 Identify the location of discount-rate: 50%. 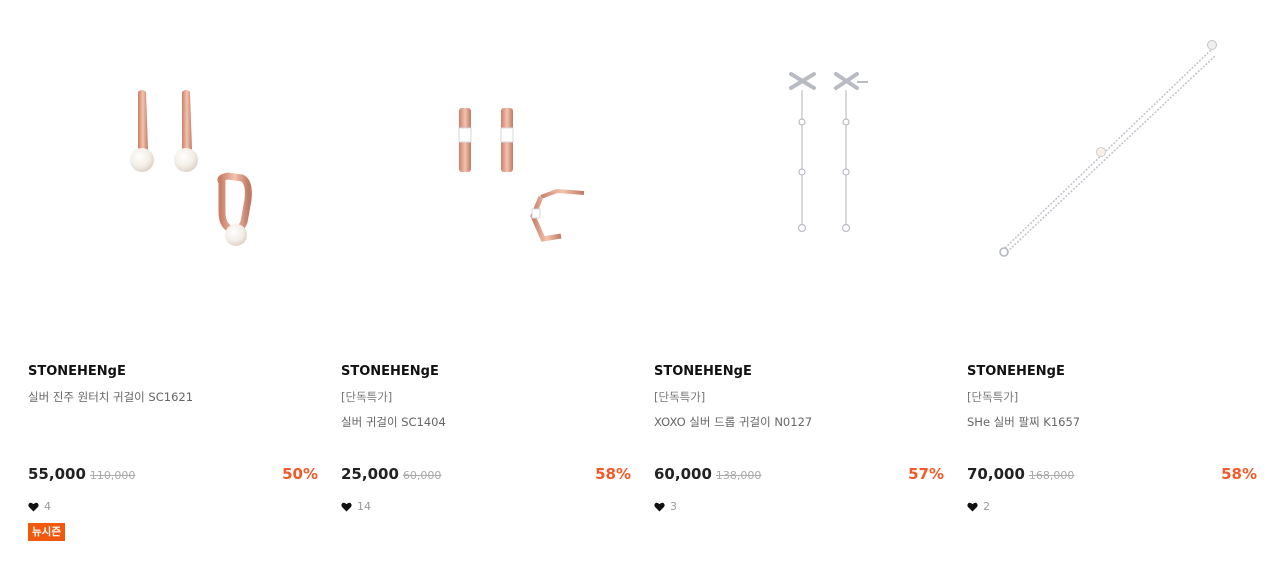
(300, 474).